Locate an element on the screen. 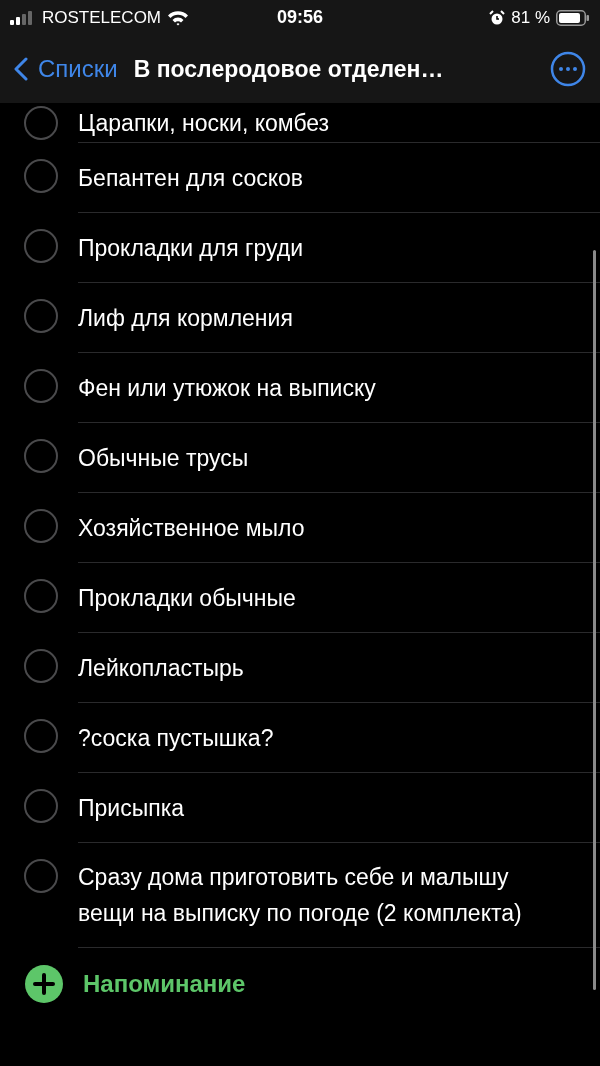 The image size is (600, 1066). reminder-text: Бепантен для сосков is located at coordinates (191, 178).